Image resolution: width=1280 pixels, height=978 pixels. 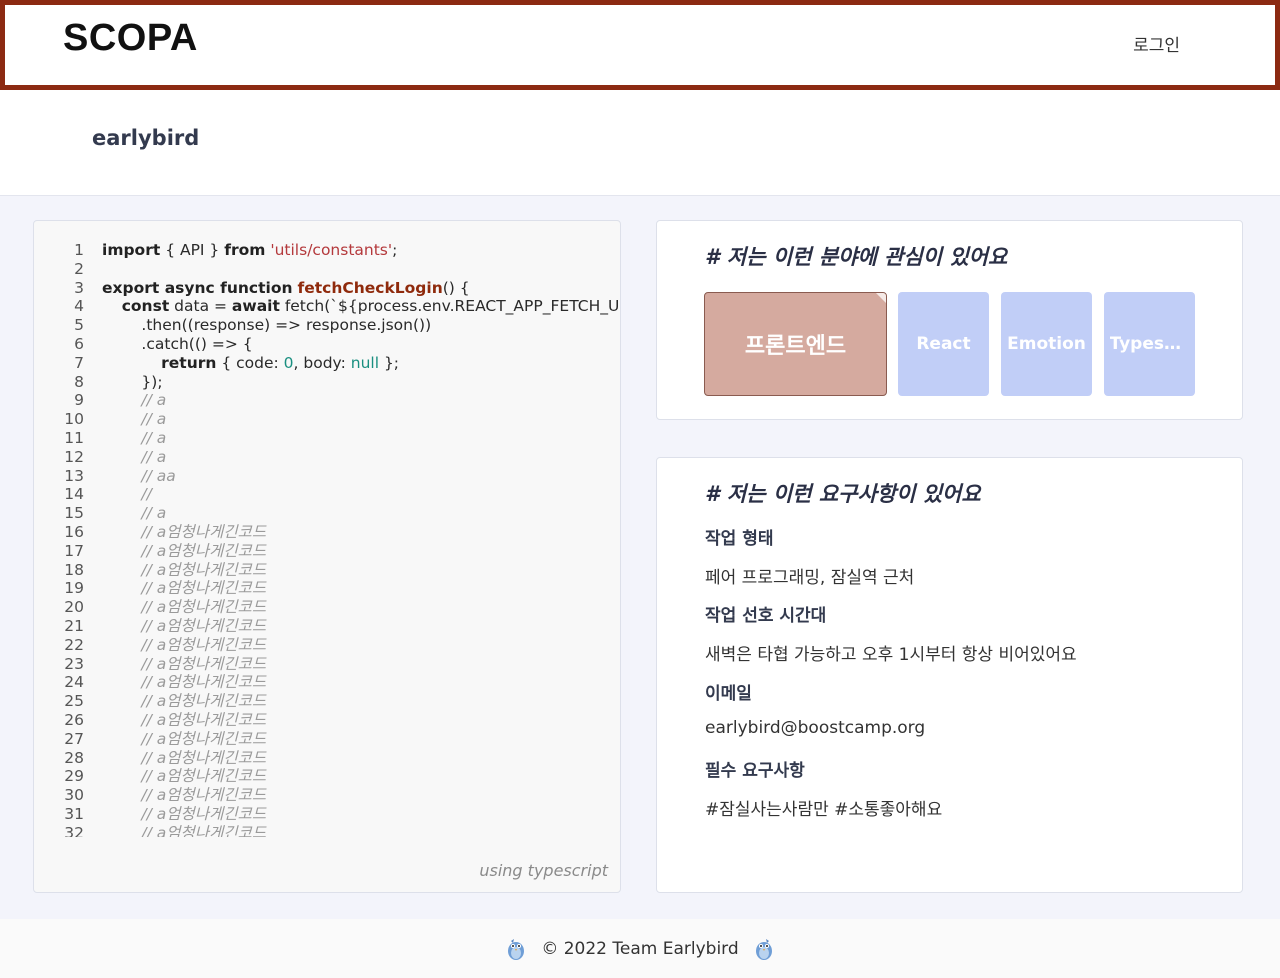 I want to click on code-token: () {, so click(x=456, y=287).